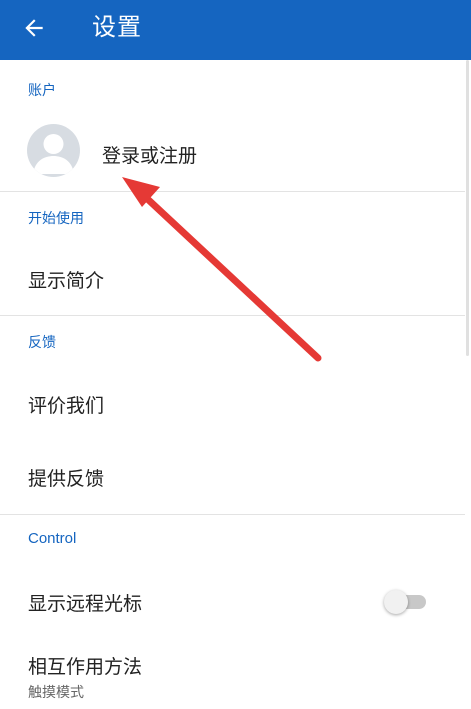  I want to click on section-header-control: Control, so click(52, 538).